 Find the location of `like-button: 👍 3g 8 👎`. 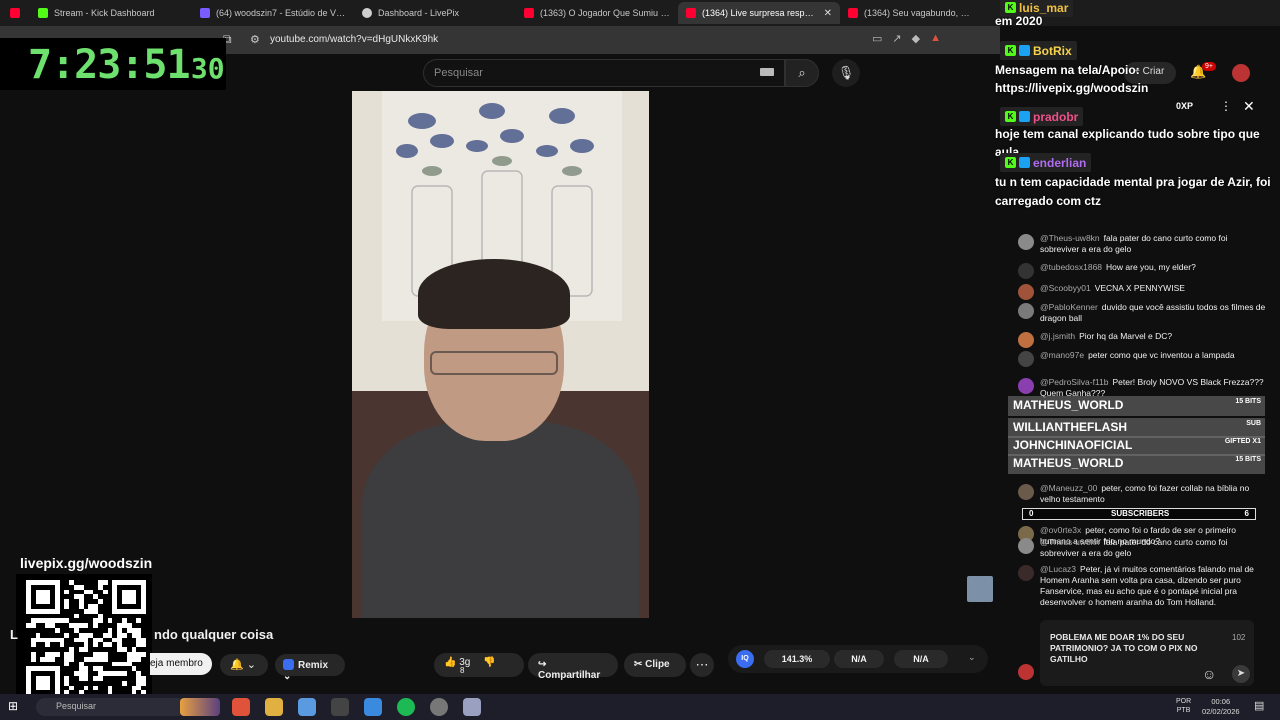

like-button: 👍 3g 8 👎 is located at coordinates (479, 665).